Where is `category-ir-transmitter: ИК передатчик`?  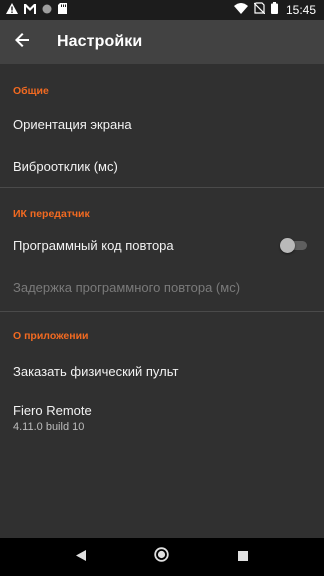 category-ir-transmitter: ИК передатчик is located at coordinates (51, 214).